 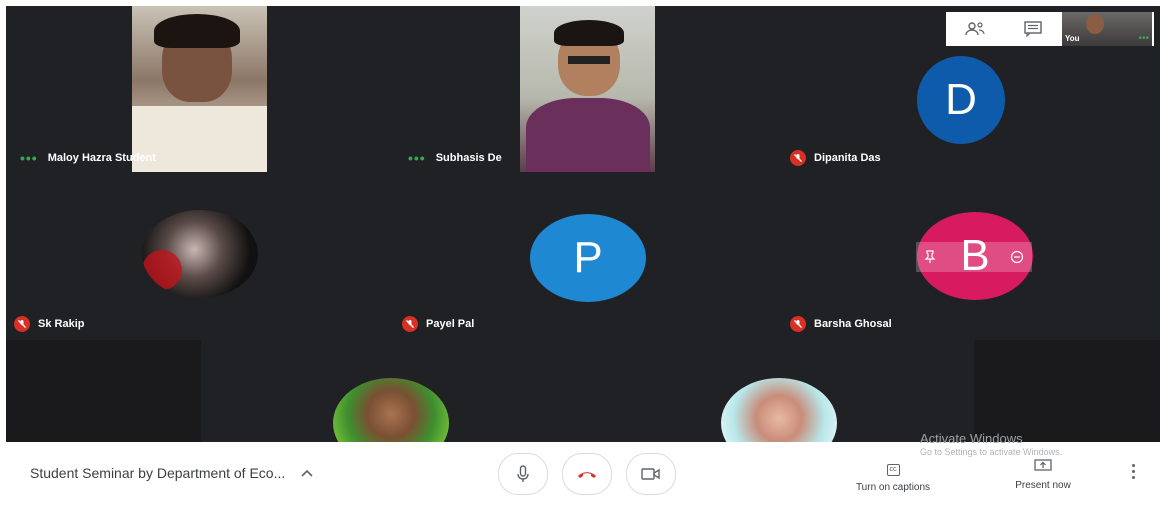 What do you see at coordinates (853, 324) in the screenshot?
I see `participant-name: Barsha Ghosal` at bounding box center [853, 324].